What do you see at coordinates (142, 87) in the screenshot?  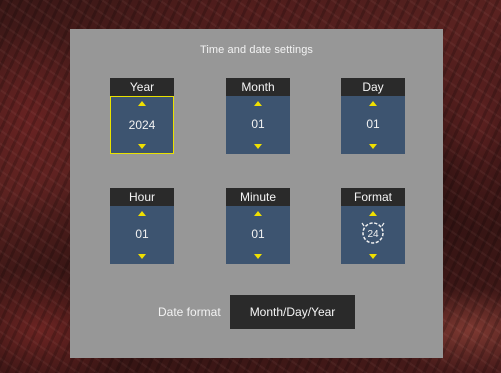 I see `year-label: Year` at bounding box center [142, 87].